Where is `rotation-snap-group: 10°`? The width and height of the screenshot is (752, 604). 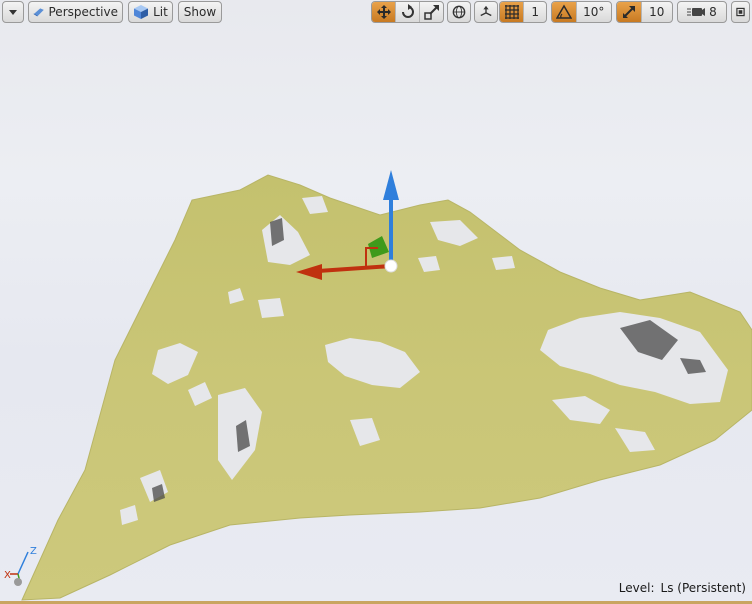 rotation-snap-group: 10° is located at coordinates (581, 12).